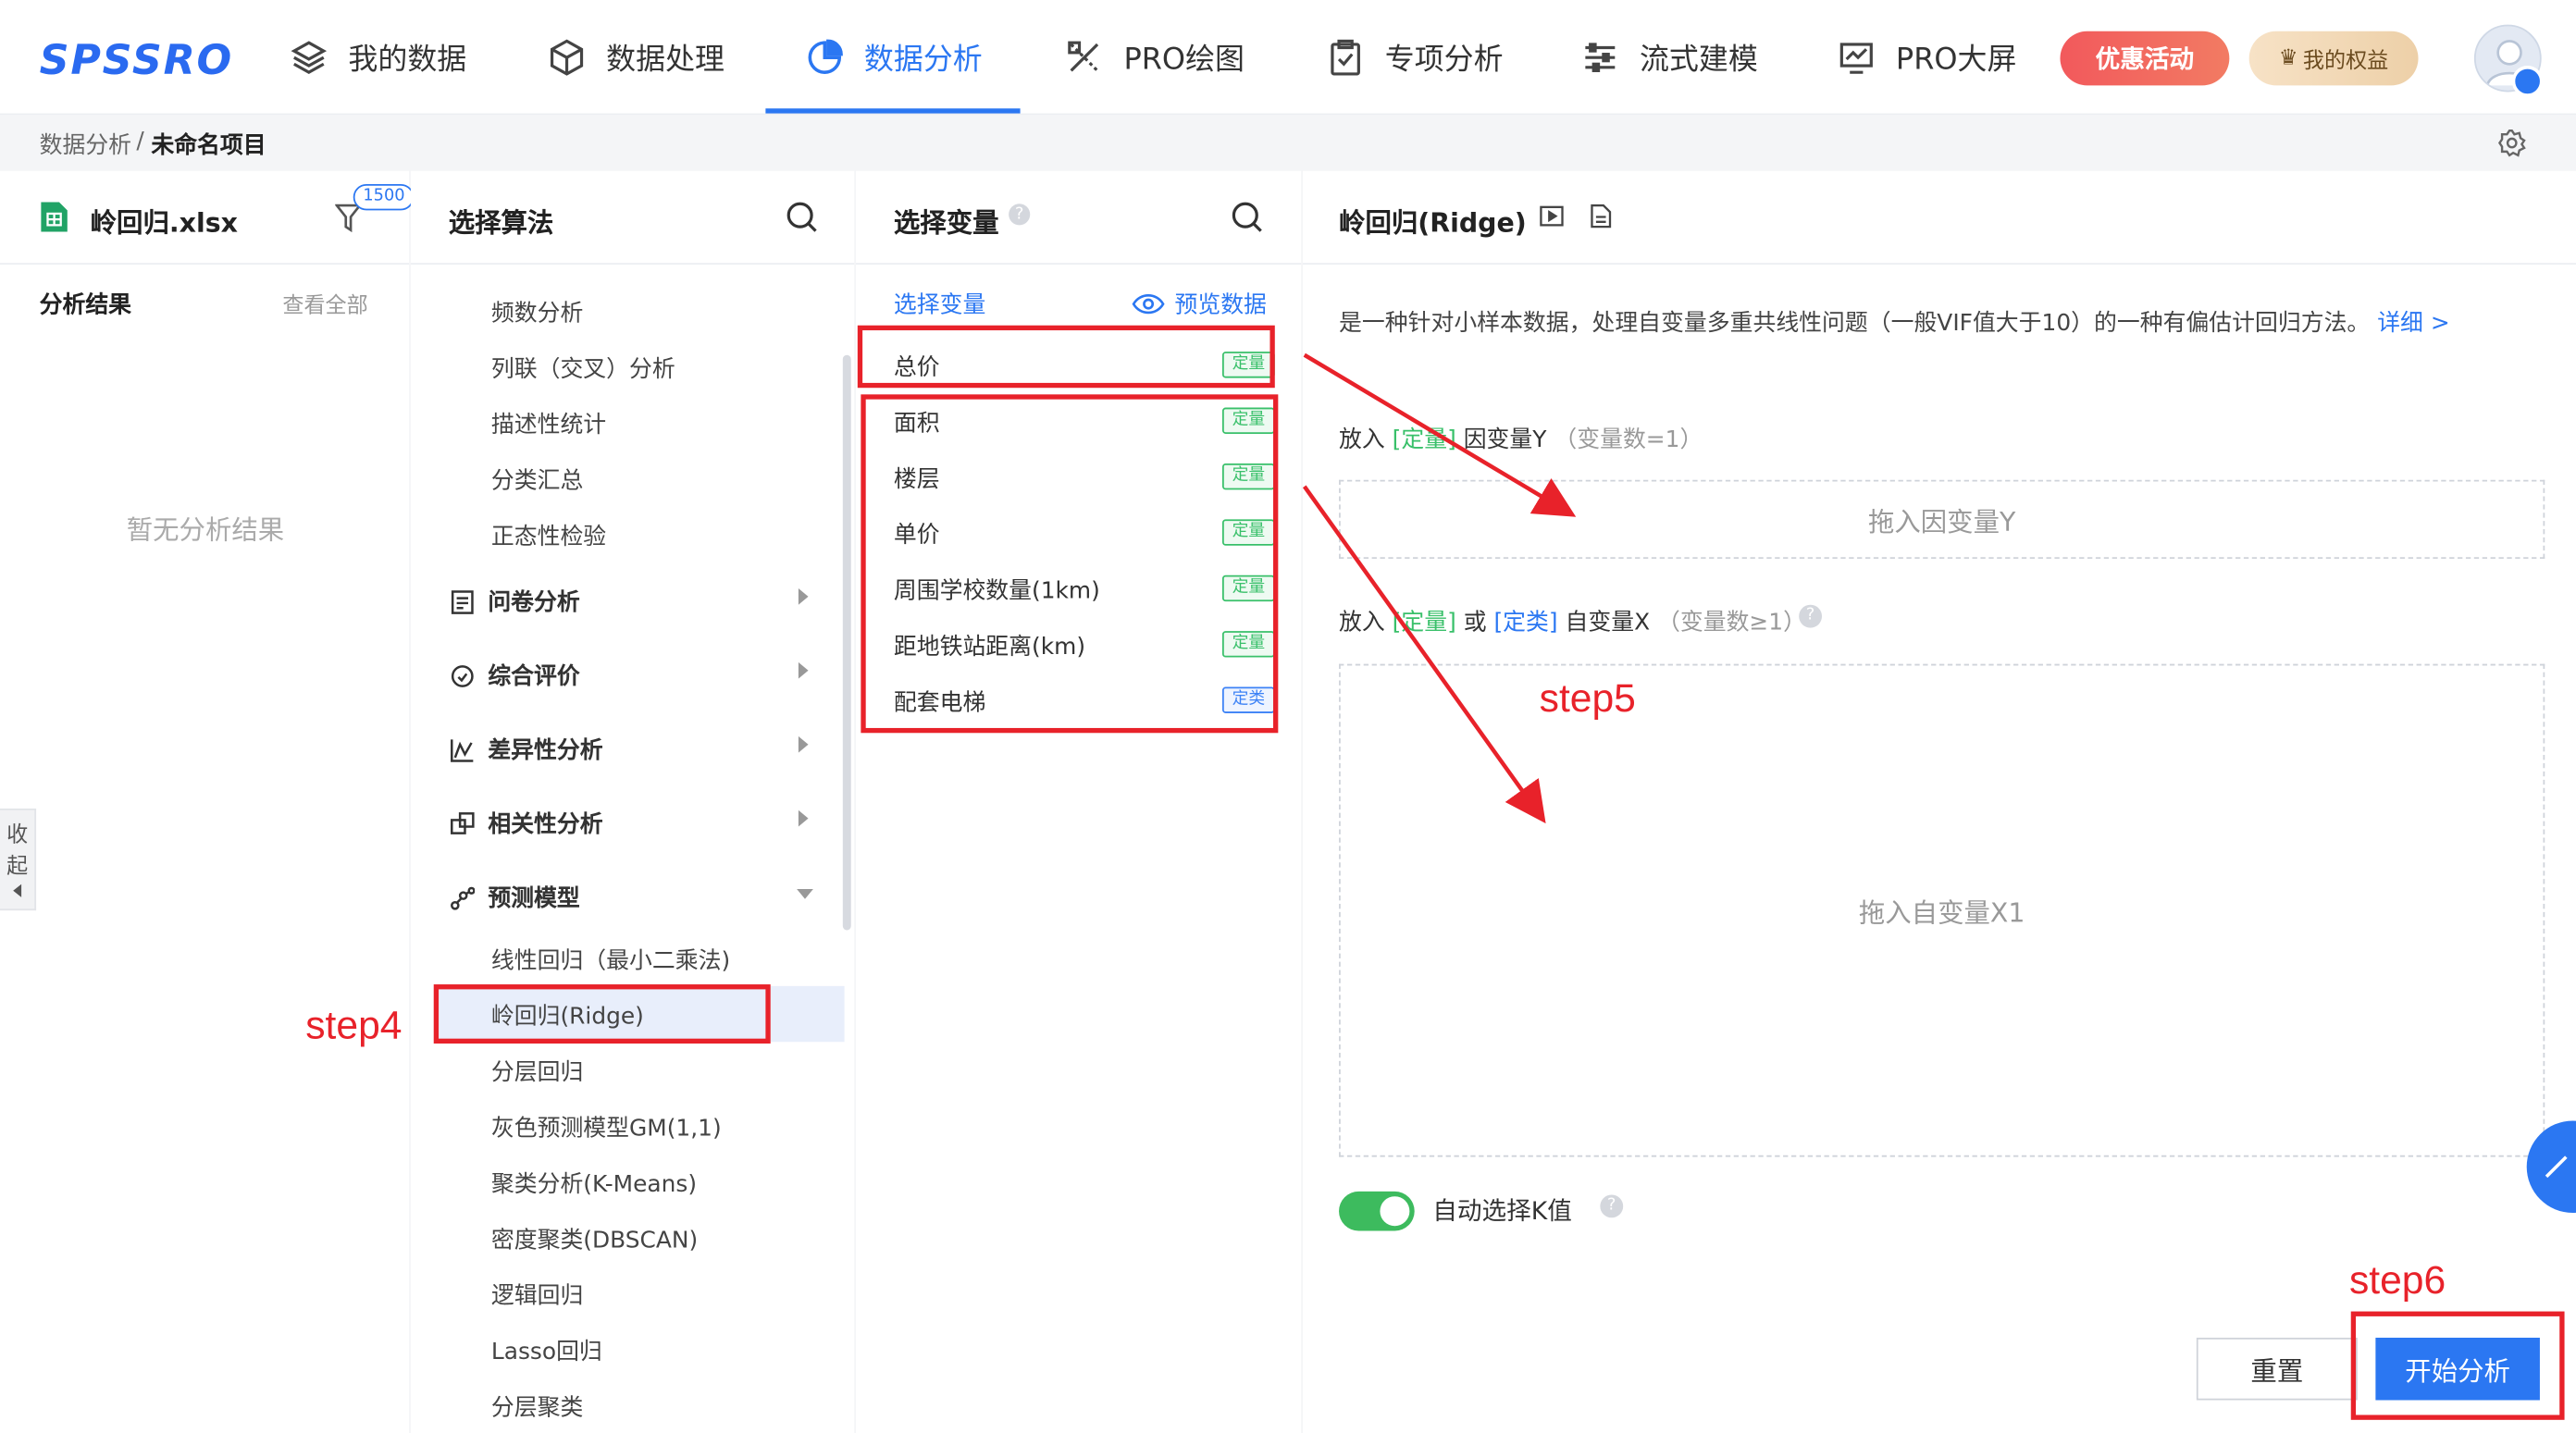 The image size is (2576, 1433). I want to click on arrow-to-y, so click(1440, 434).